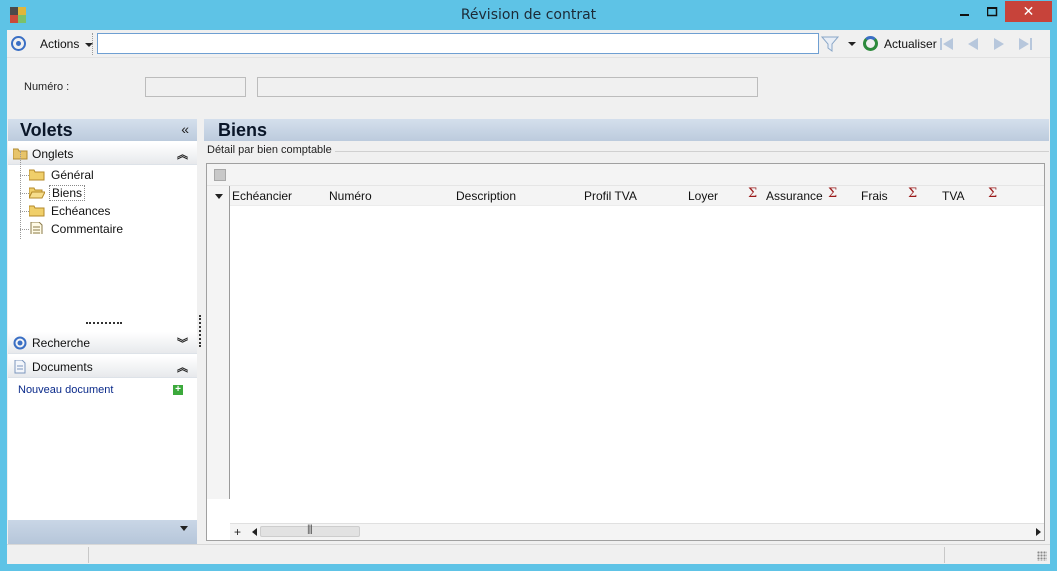 The width and height of the screenshot is (1057, 571). What do you see at coordinates (870, 43) in the screenshot?
I see `refresh-icon` at bounding box center [870, 43].